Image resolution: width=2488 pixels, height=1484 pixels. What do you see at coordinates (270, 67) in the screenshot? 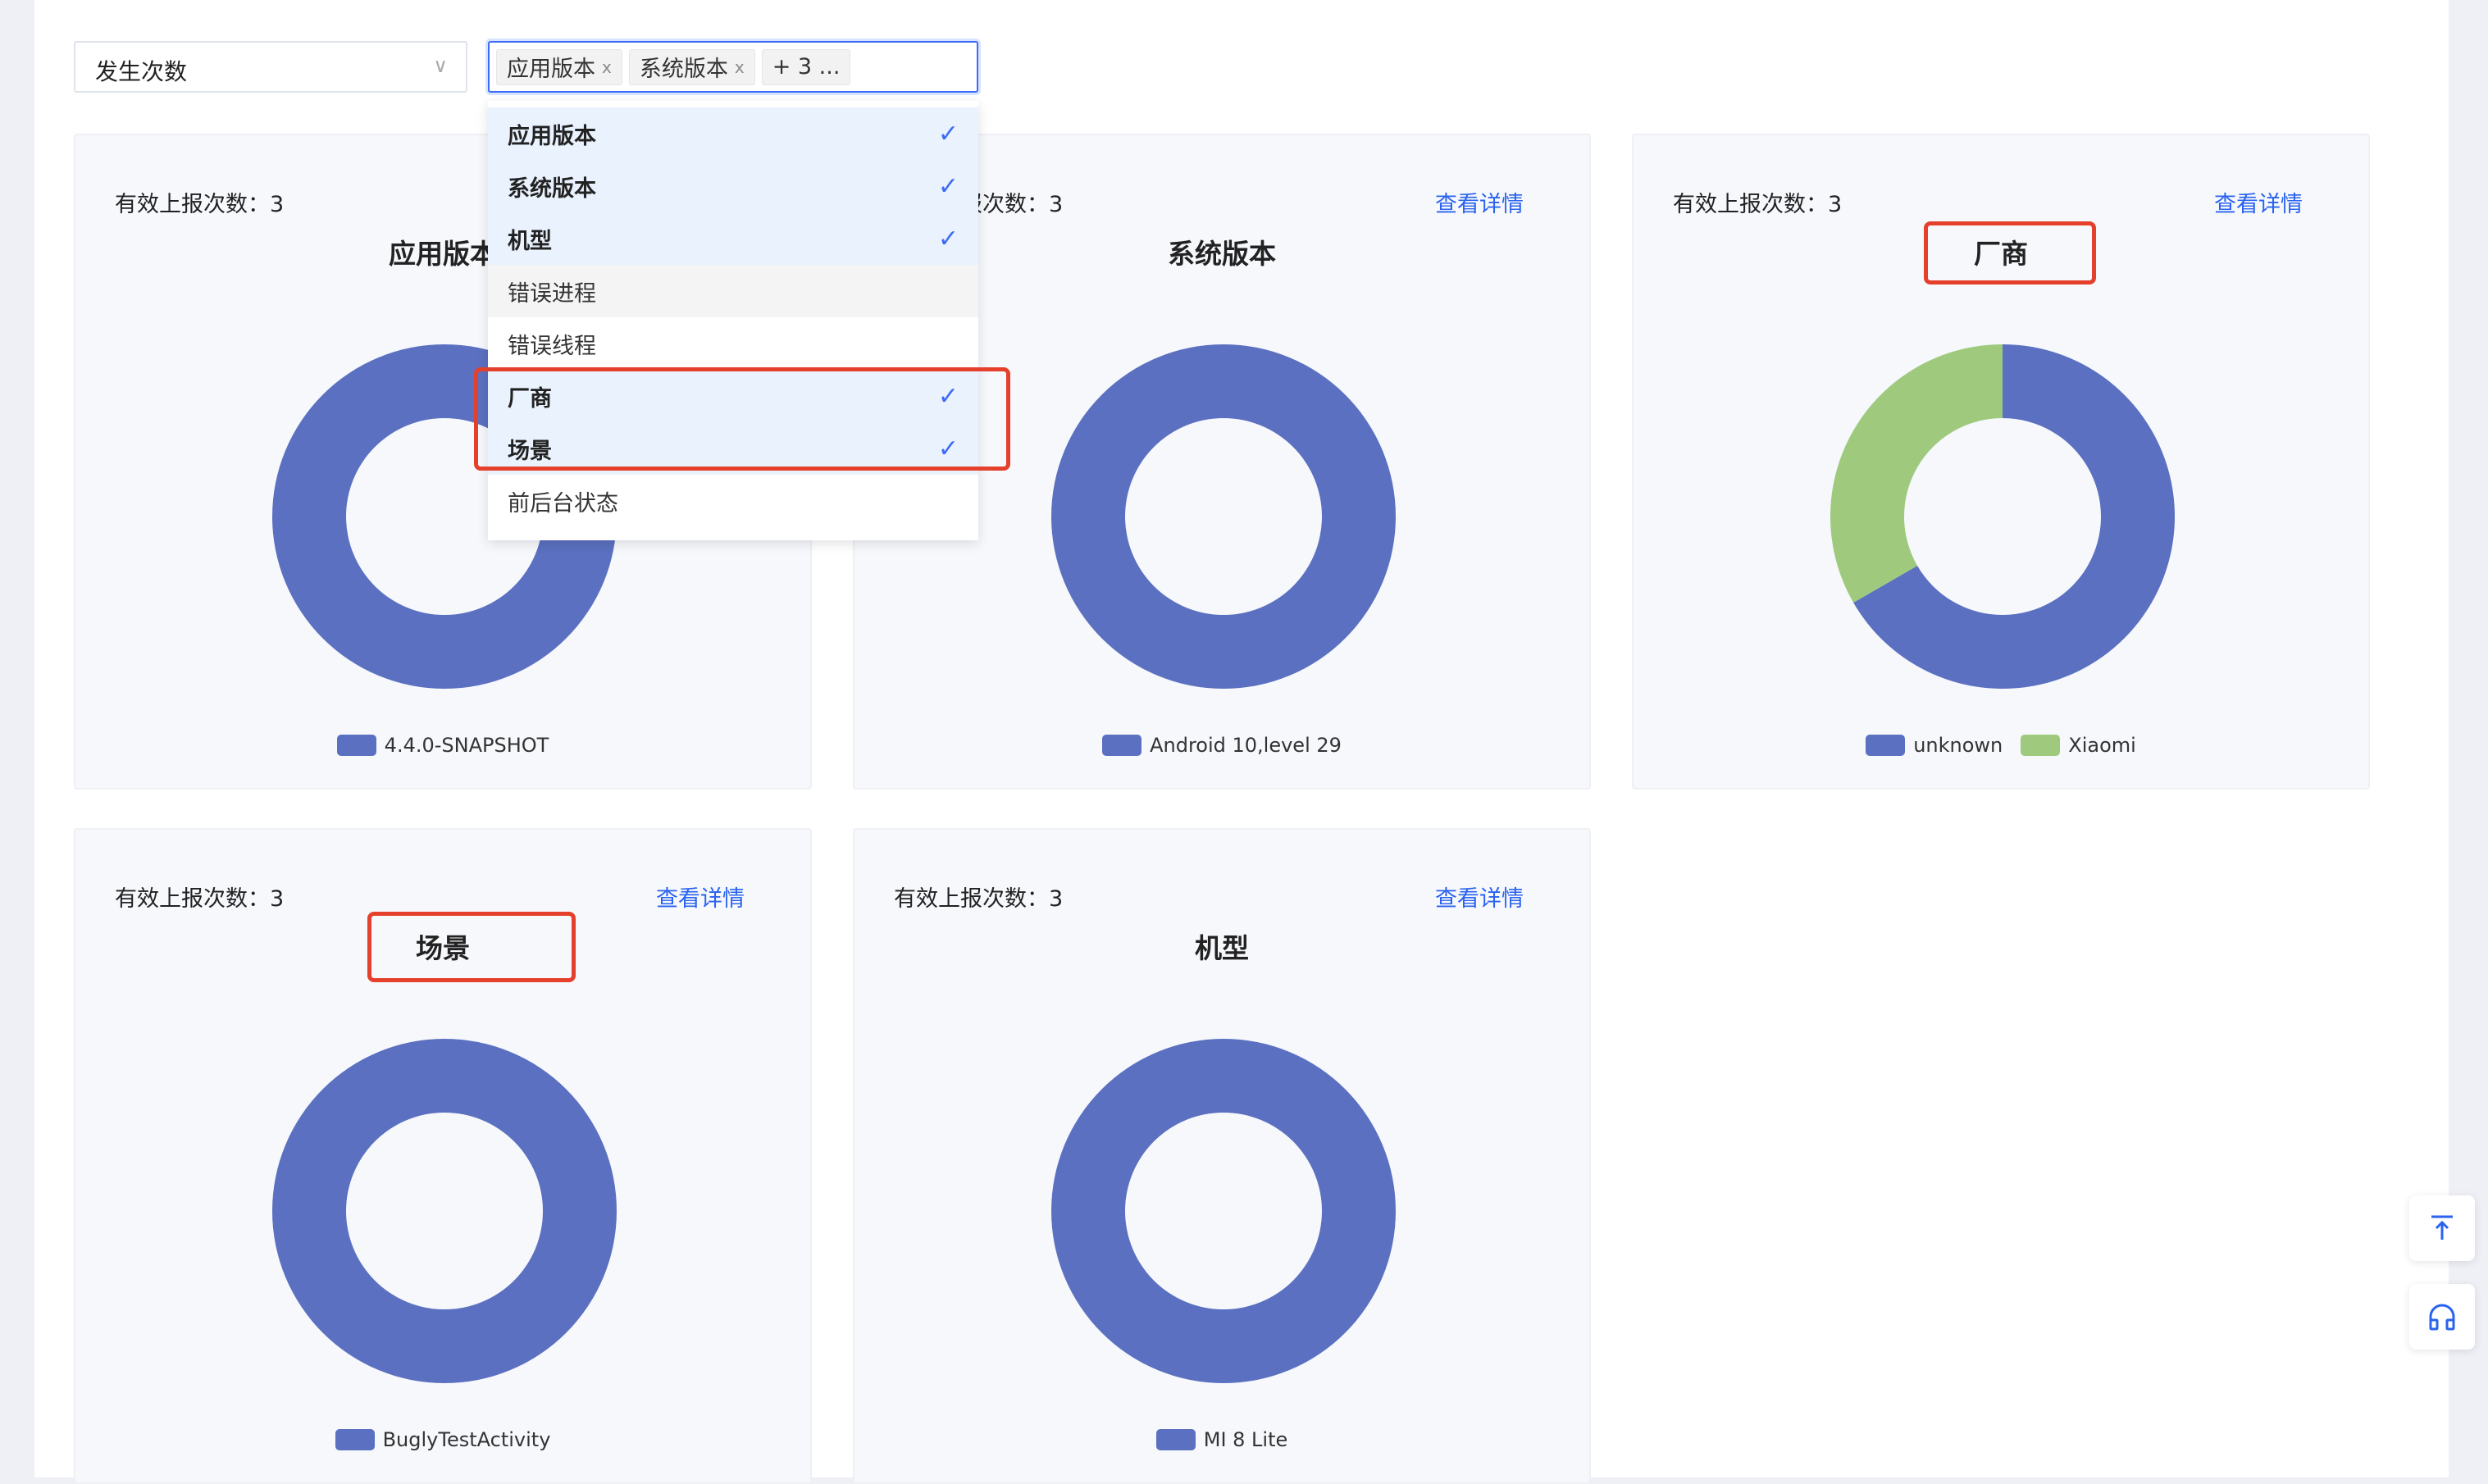
I see `metric-select: 发生次数 ∨` at bounding box center [270, 67].